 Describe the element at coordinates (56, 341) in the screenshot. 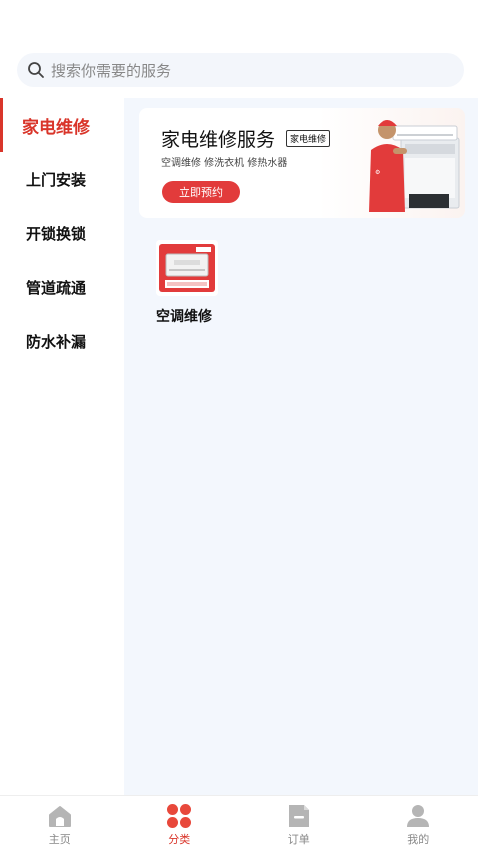

I see `sidebar-item-label: 防水补漏` at that location.